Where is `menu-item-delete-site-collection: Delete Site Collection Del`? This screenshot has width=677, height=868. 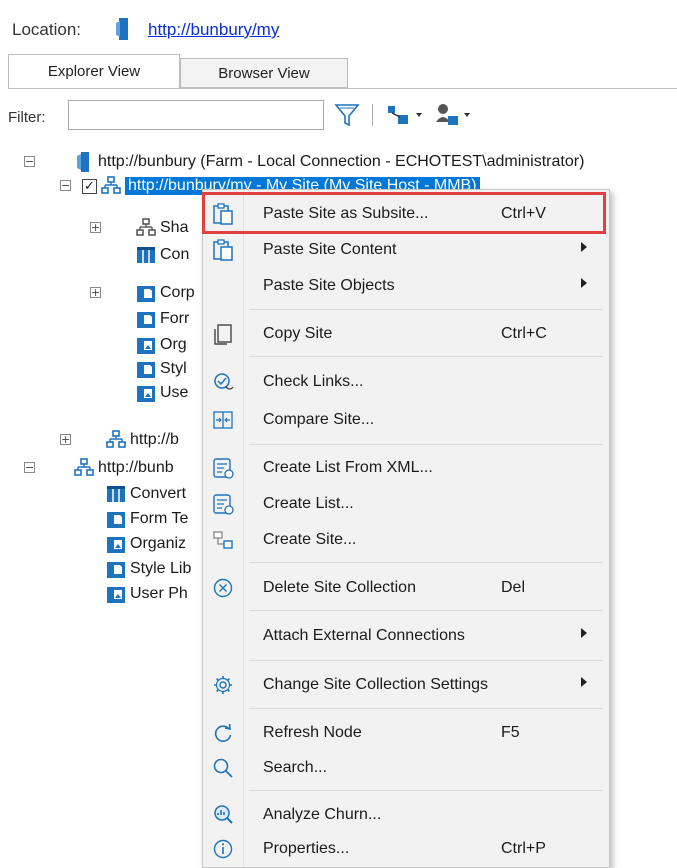 menu-item-delete-site-collection: Delete Site Collection Del is located at coordinates (406, 588).